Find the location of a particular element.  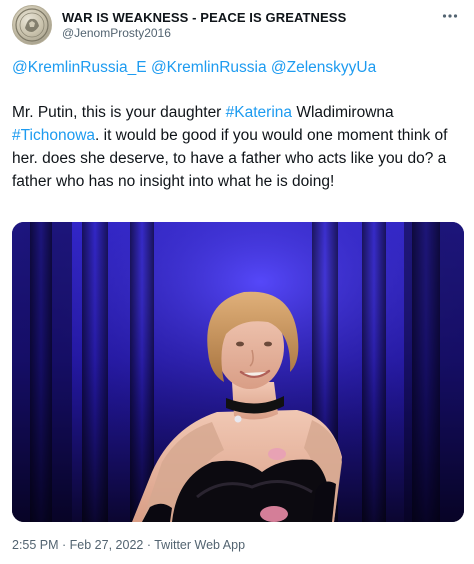

seal-avatar-icon is located at coordinates (32, 25).